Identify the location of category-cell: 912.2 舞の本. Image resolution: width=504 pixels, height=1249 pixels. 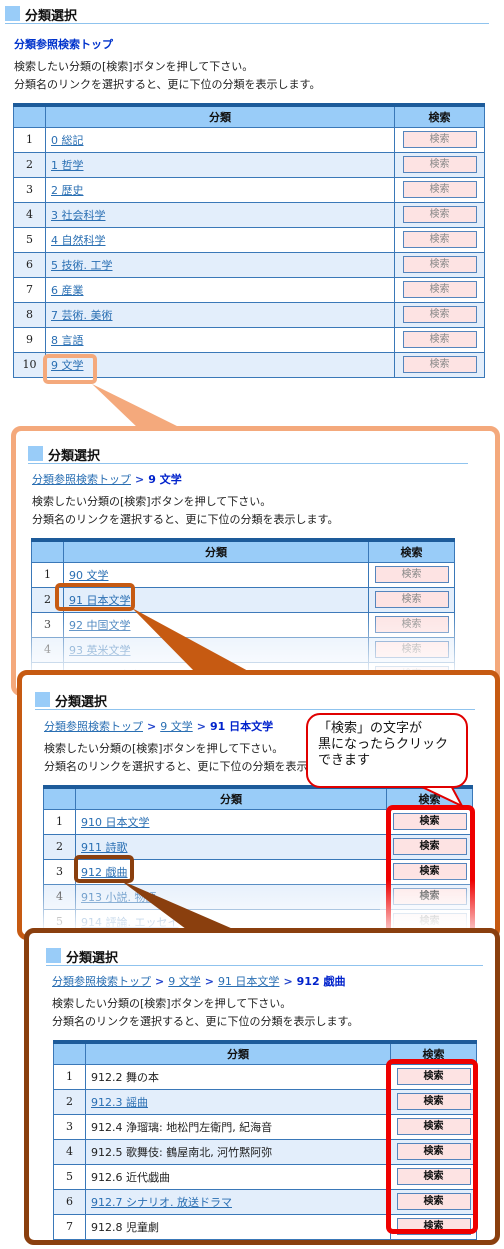
(238, 1076).